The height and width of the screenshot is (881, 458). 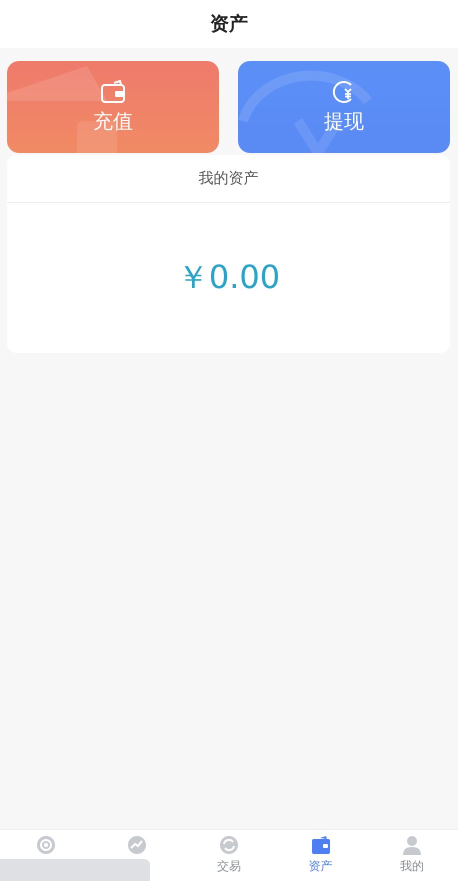 What do you see at coordinates (412, 855) in the screenshot?
I see `tab-item: 我的` at bounding box center [412, 855].